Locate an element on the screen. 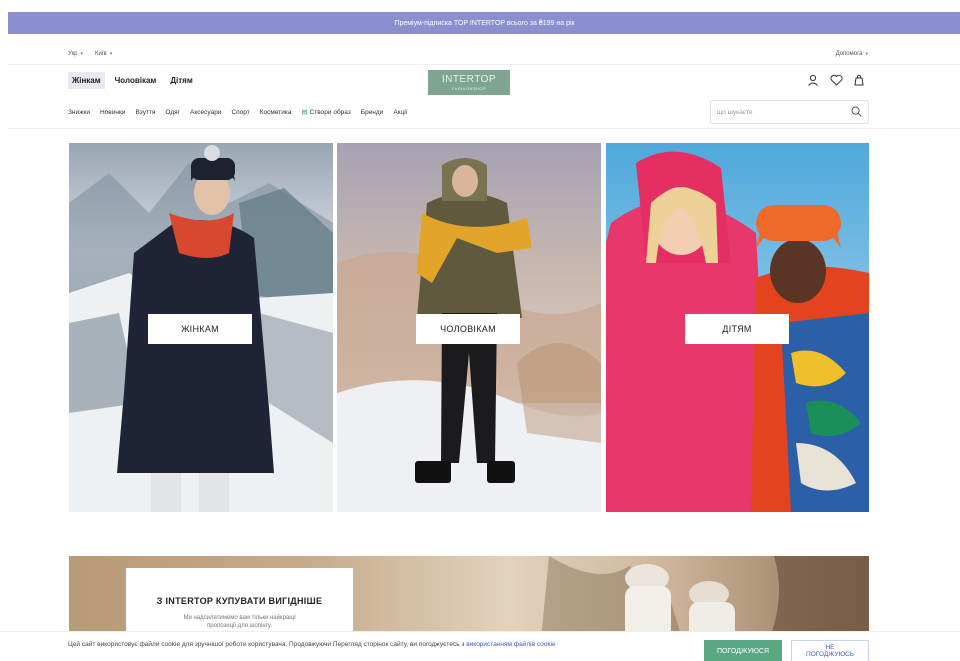  language-selector: Укр ▾ is located at coordinates (75, 54).